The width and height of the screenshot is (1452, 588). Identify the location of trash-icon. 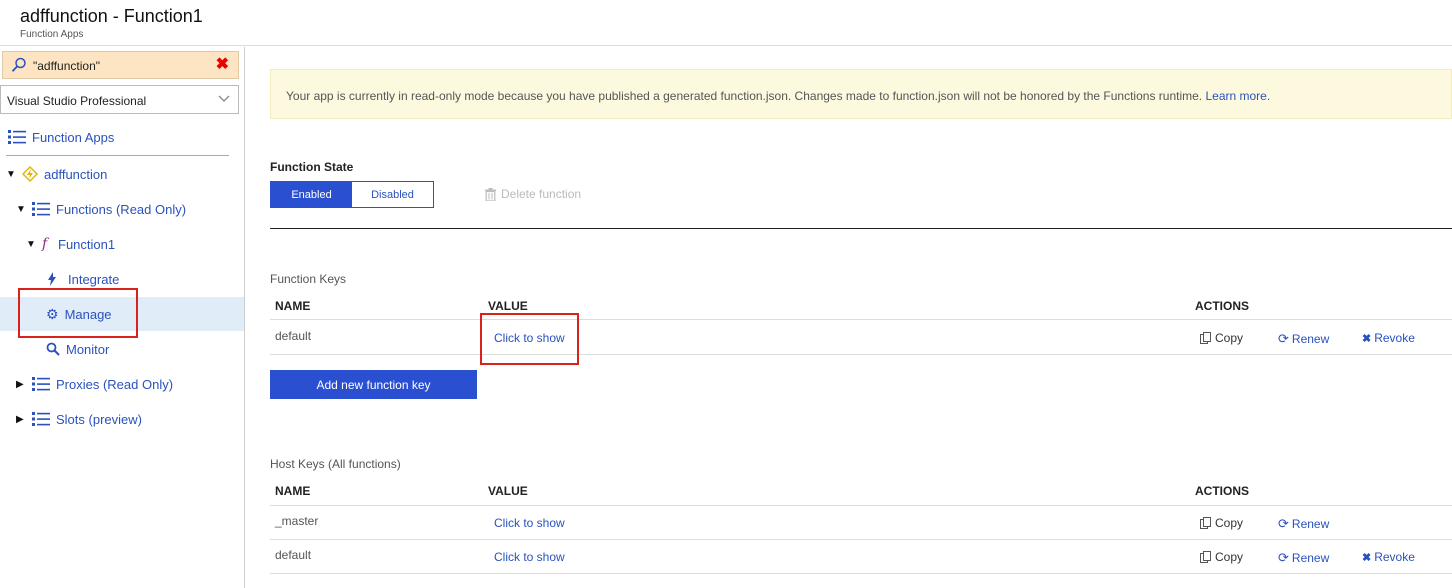
(490, 194).